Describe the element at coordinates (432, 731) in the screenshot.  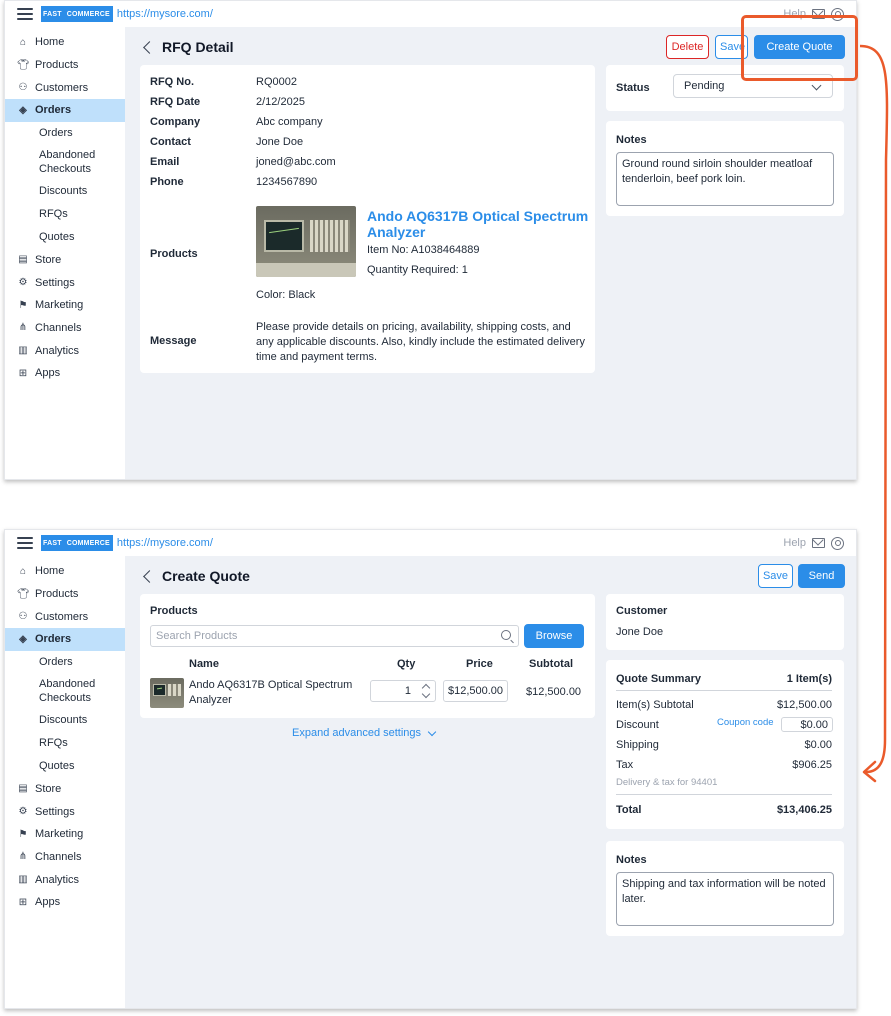
I see `chevron-down-icon` at that location.